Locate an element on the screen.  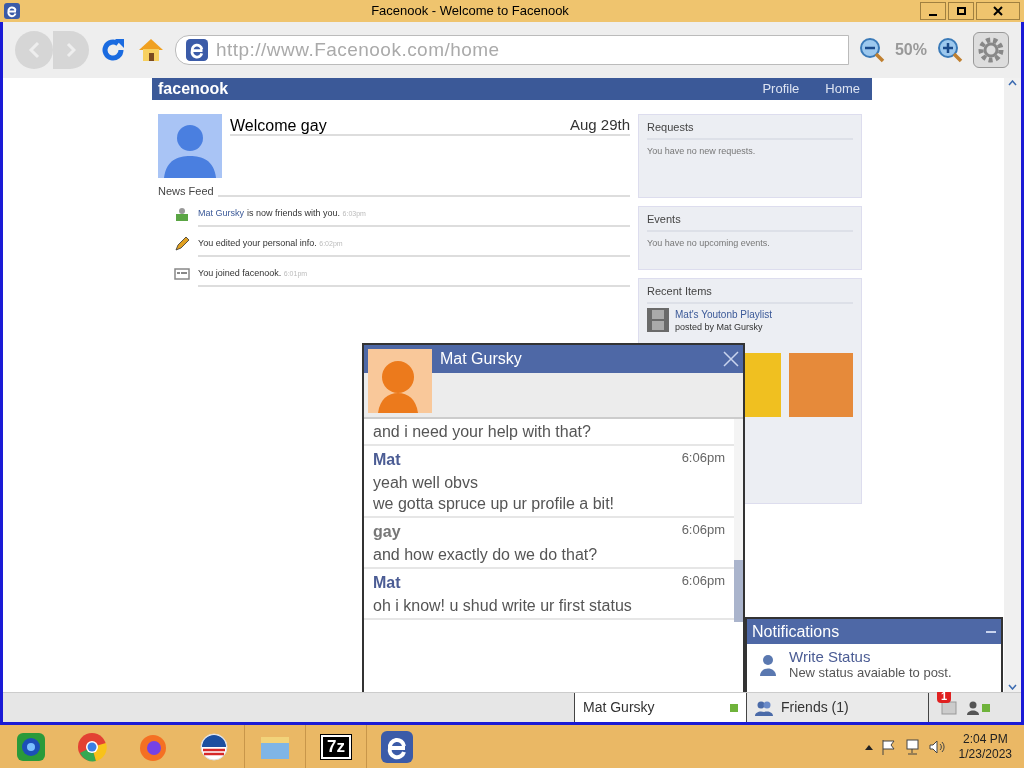
campaign-logo-icon is located at coordinates (213, 746).